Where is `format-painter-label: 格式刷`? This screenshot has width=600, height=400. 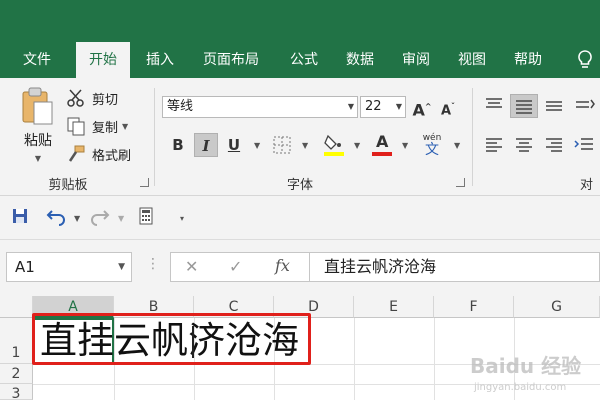 format-painter-label: 格式刷 is located at coordinates (112, 156).